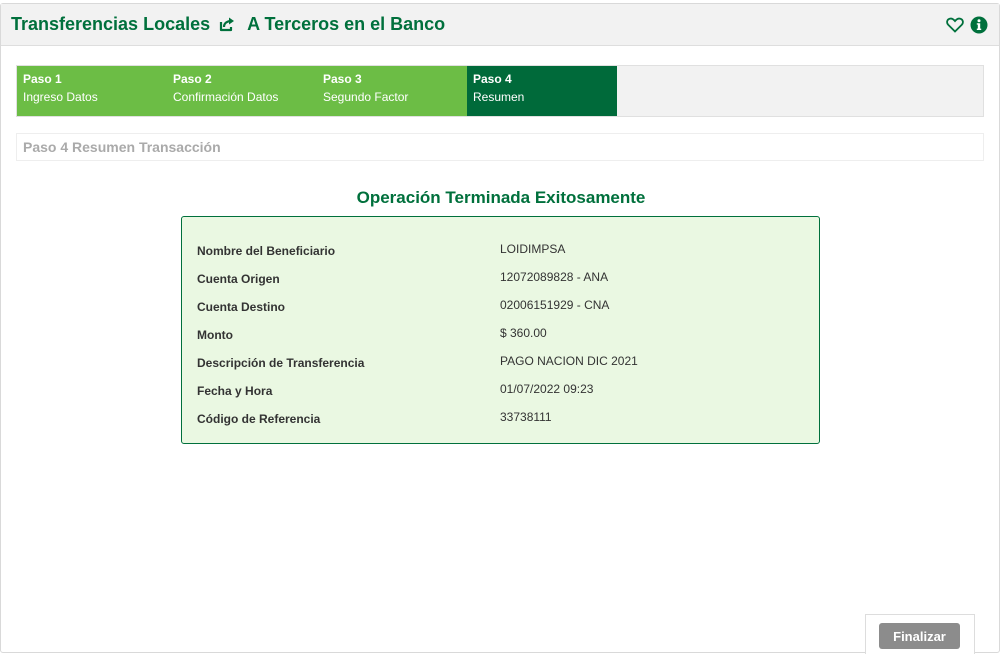 This screenshot has height=660, width=1006. Describe the element at coordinates (366, 97) in the screenshot. I see `step-label: Segundo Factor` at that location.